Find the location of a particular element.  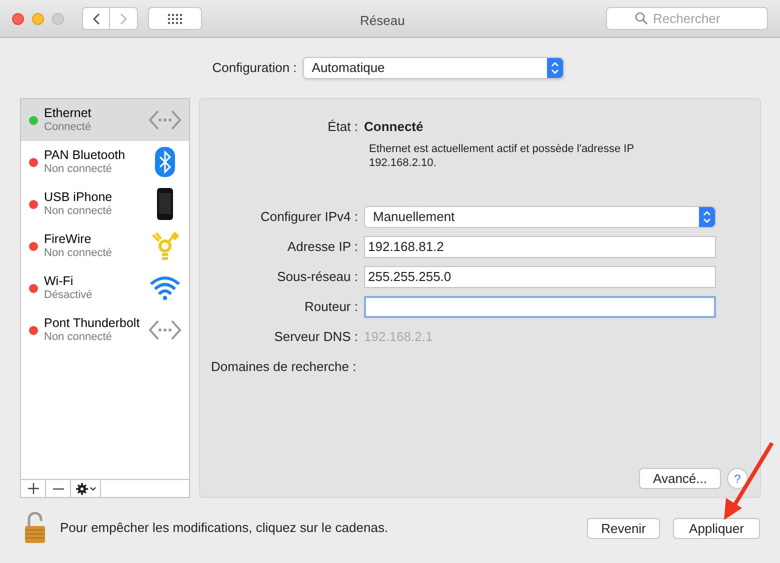

phone-icon is located at coordinates (165, 204).